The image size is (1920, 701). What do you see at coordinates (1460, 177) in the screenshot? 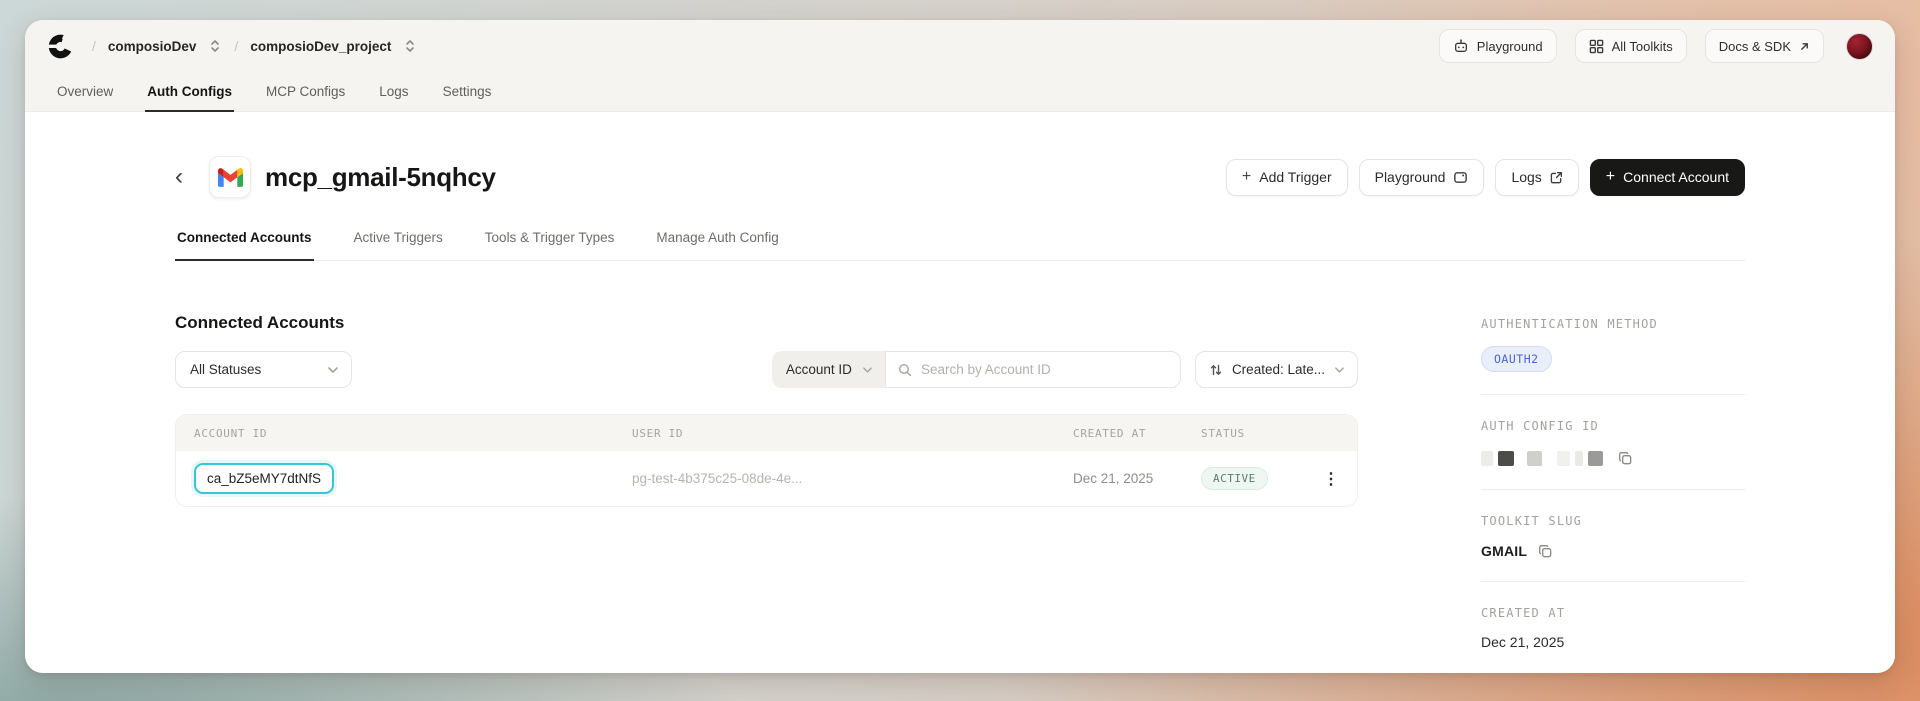
I see `bot-window-icon` at bounding box center [1460, 177].